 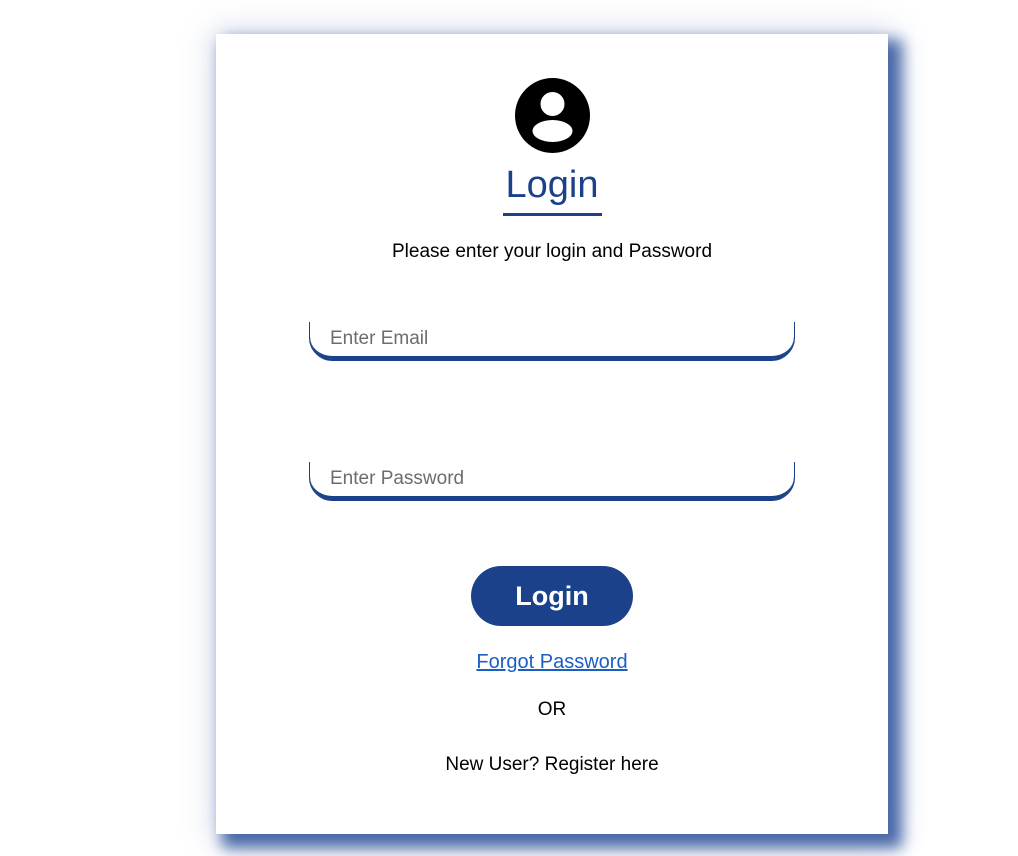 What do you see at coordinates (552, 214) in the screenshot?
I see `title-underline` at bounding box center [552, 214].